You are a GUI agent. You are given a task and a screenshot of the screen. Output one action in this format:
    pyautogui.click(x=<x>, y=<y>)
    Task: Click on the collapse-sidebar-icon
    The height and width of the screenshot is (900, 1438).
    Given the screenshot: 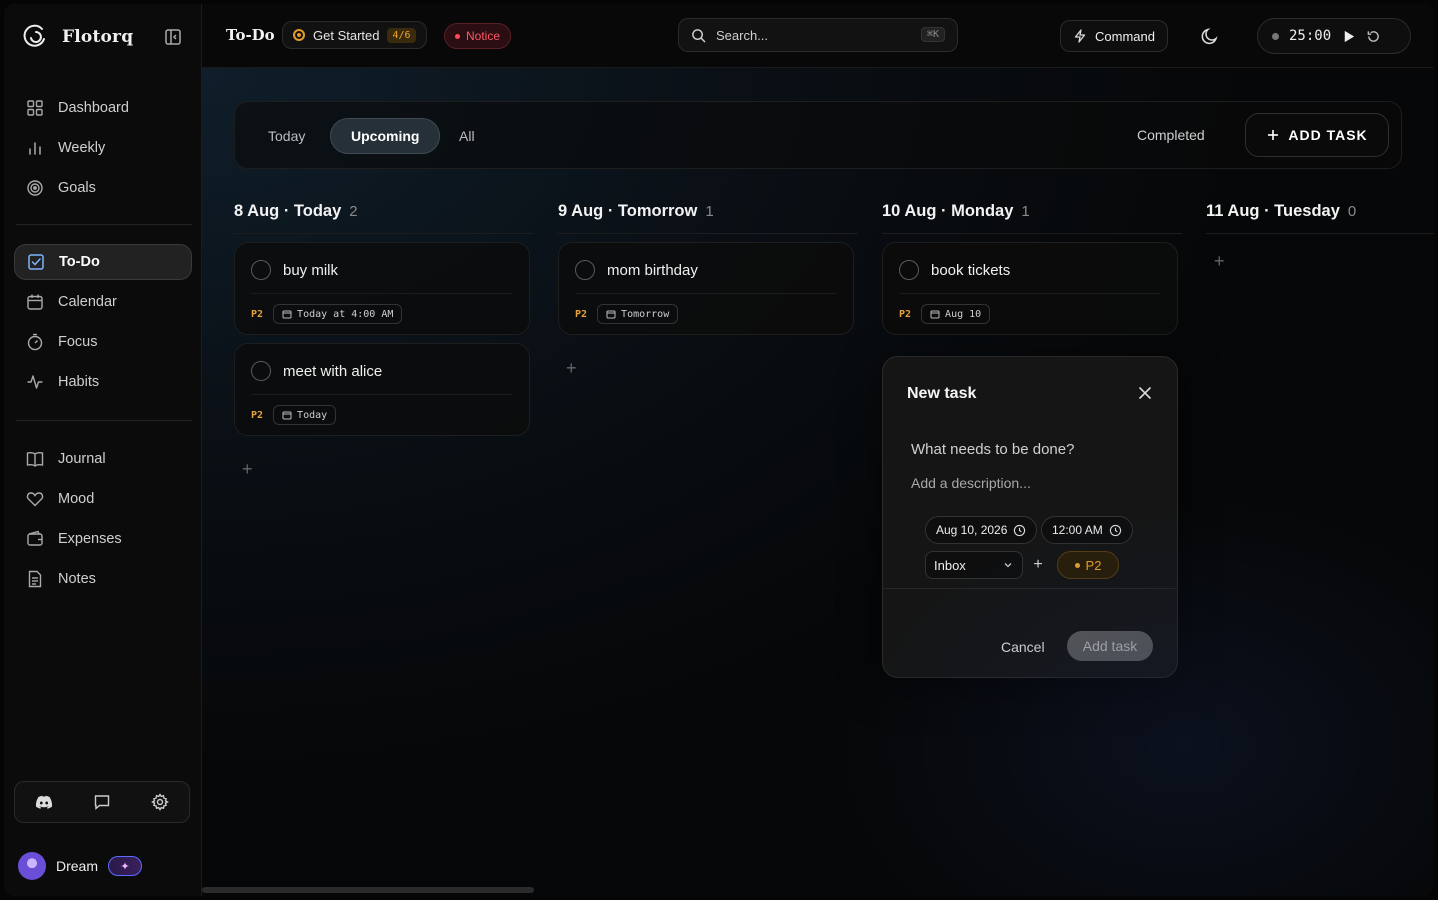 What is the action you would take?
    pyautogui.click(x=173, y=37)
    